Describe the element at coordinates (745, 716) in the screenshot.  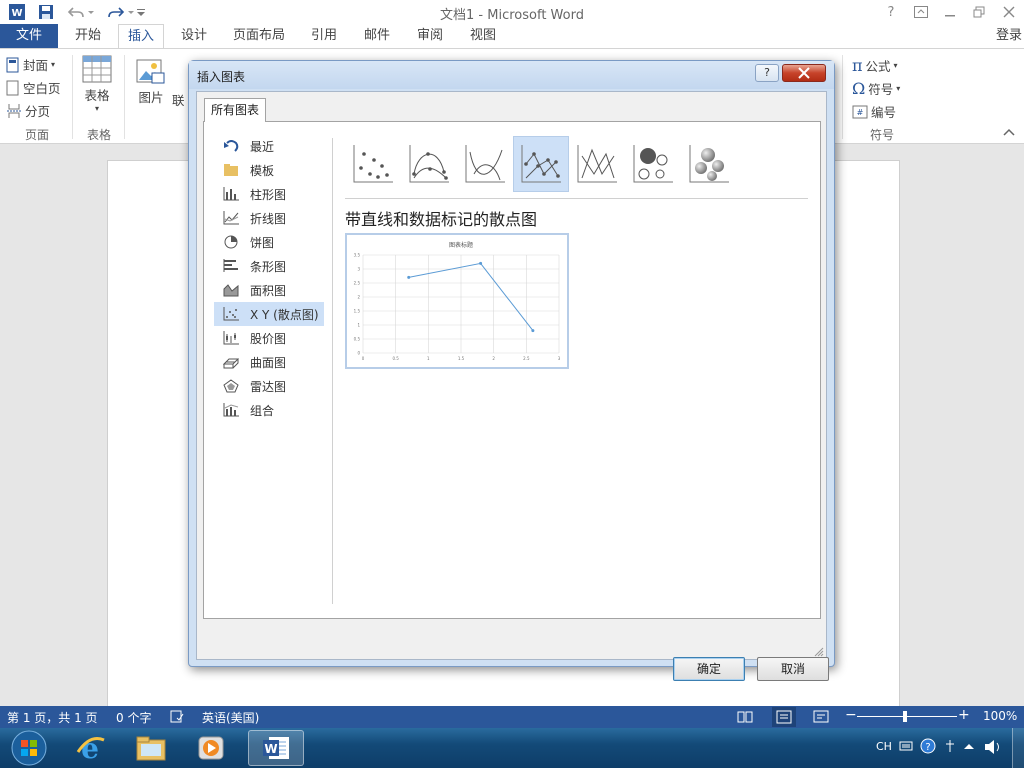
I see `read-mode-icon` at that location.